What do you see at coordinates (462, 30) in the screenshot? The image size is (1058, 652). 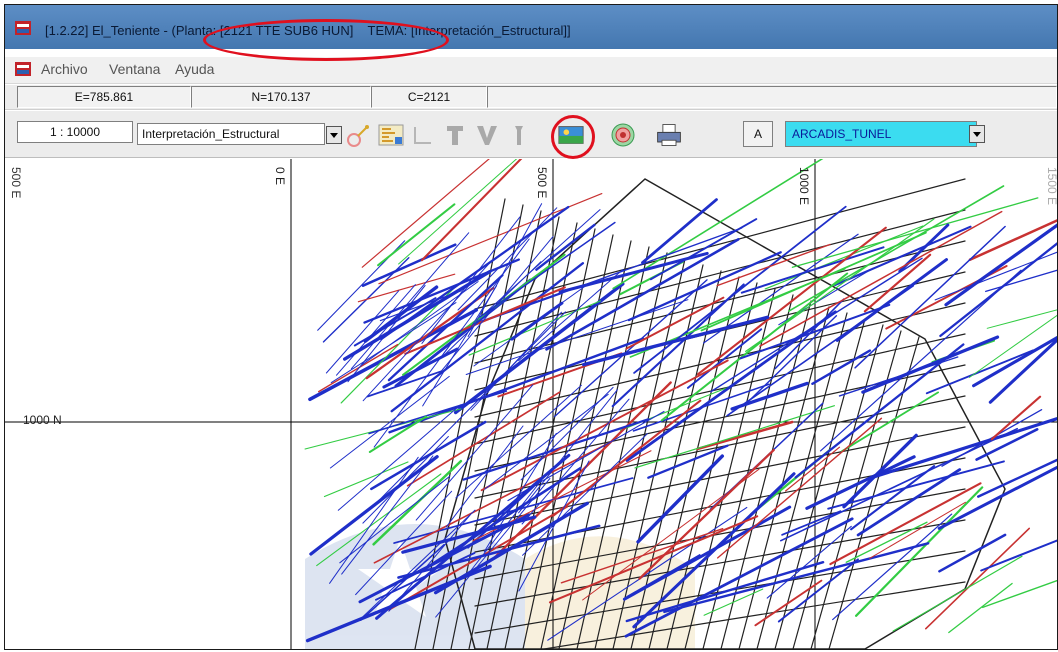 I see `title-tema: TEMA: [Interpretación_Estructural]]` at bounding box center [462, 30].